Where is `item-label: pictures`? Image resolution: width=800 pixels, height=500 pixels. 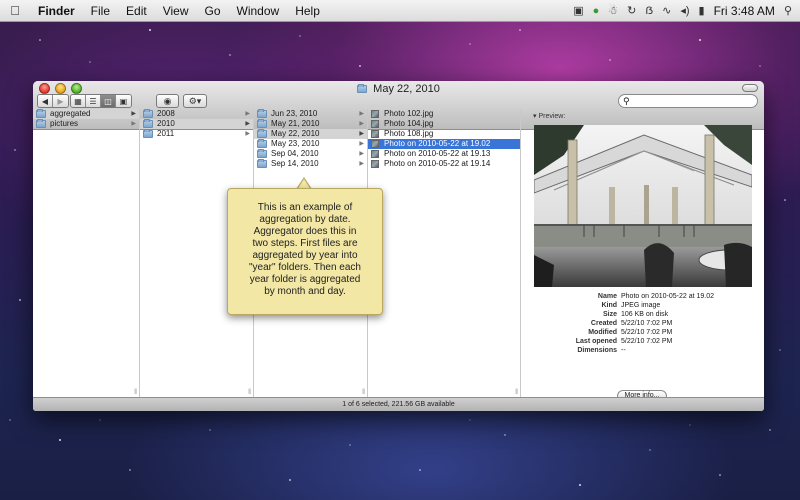 item-label: pictures is located at coordinates (64, 123).